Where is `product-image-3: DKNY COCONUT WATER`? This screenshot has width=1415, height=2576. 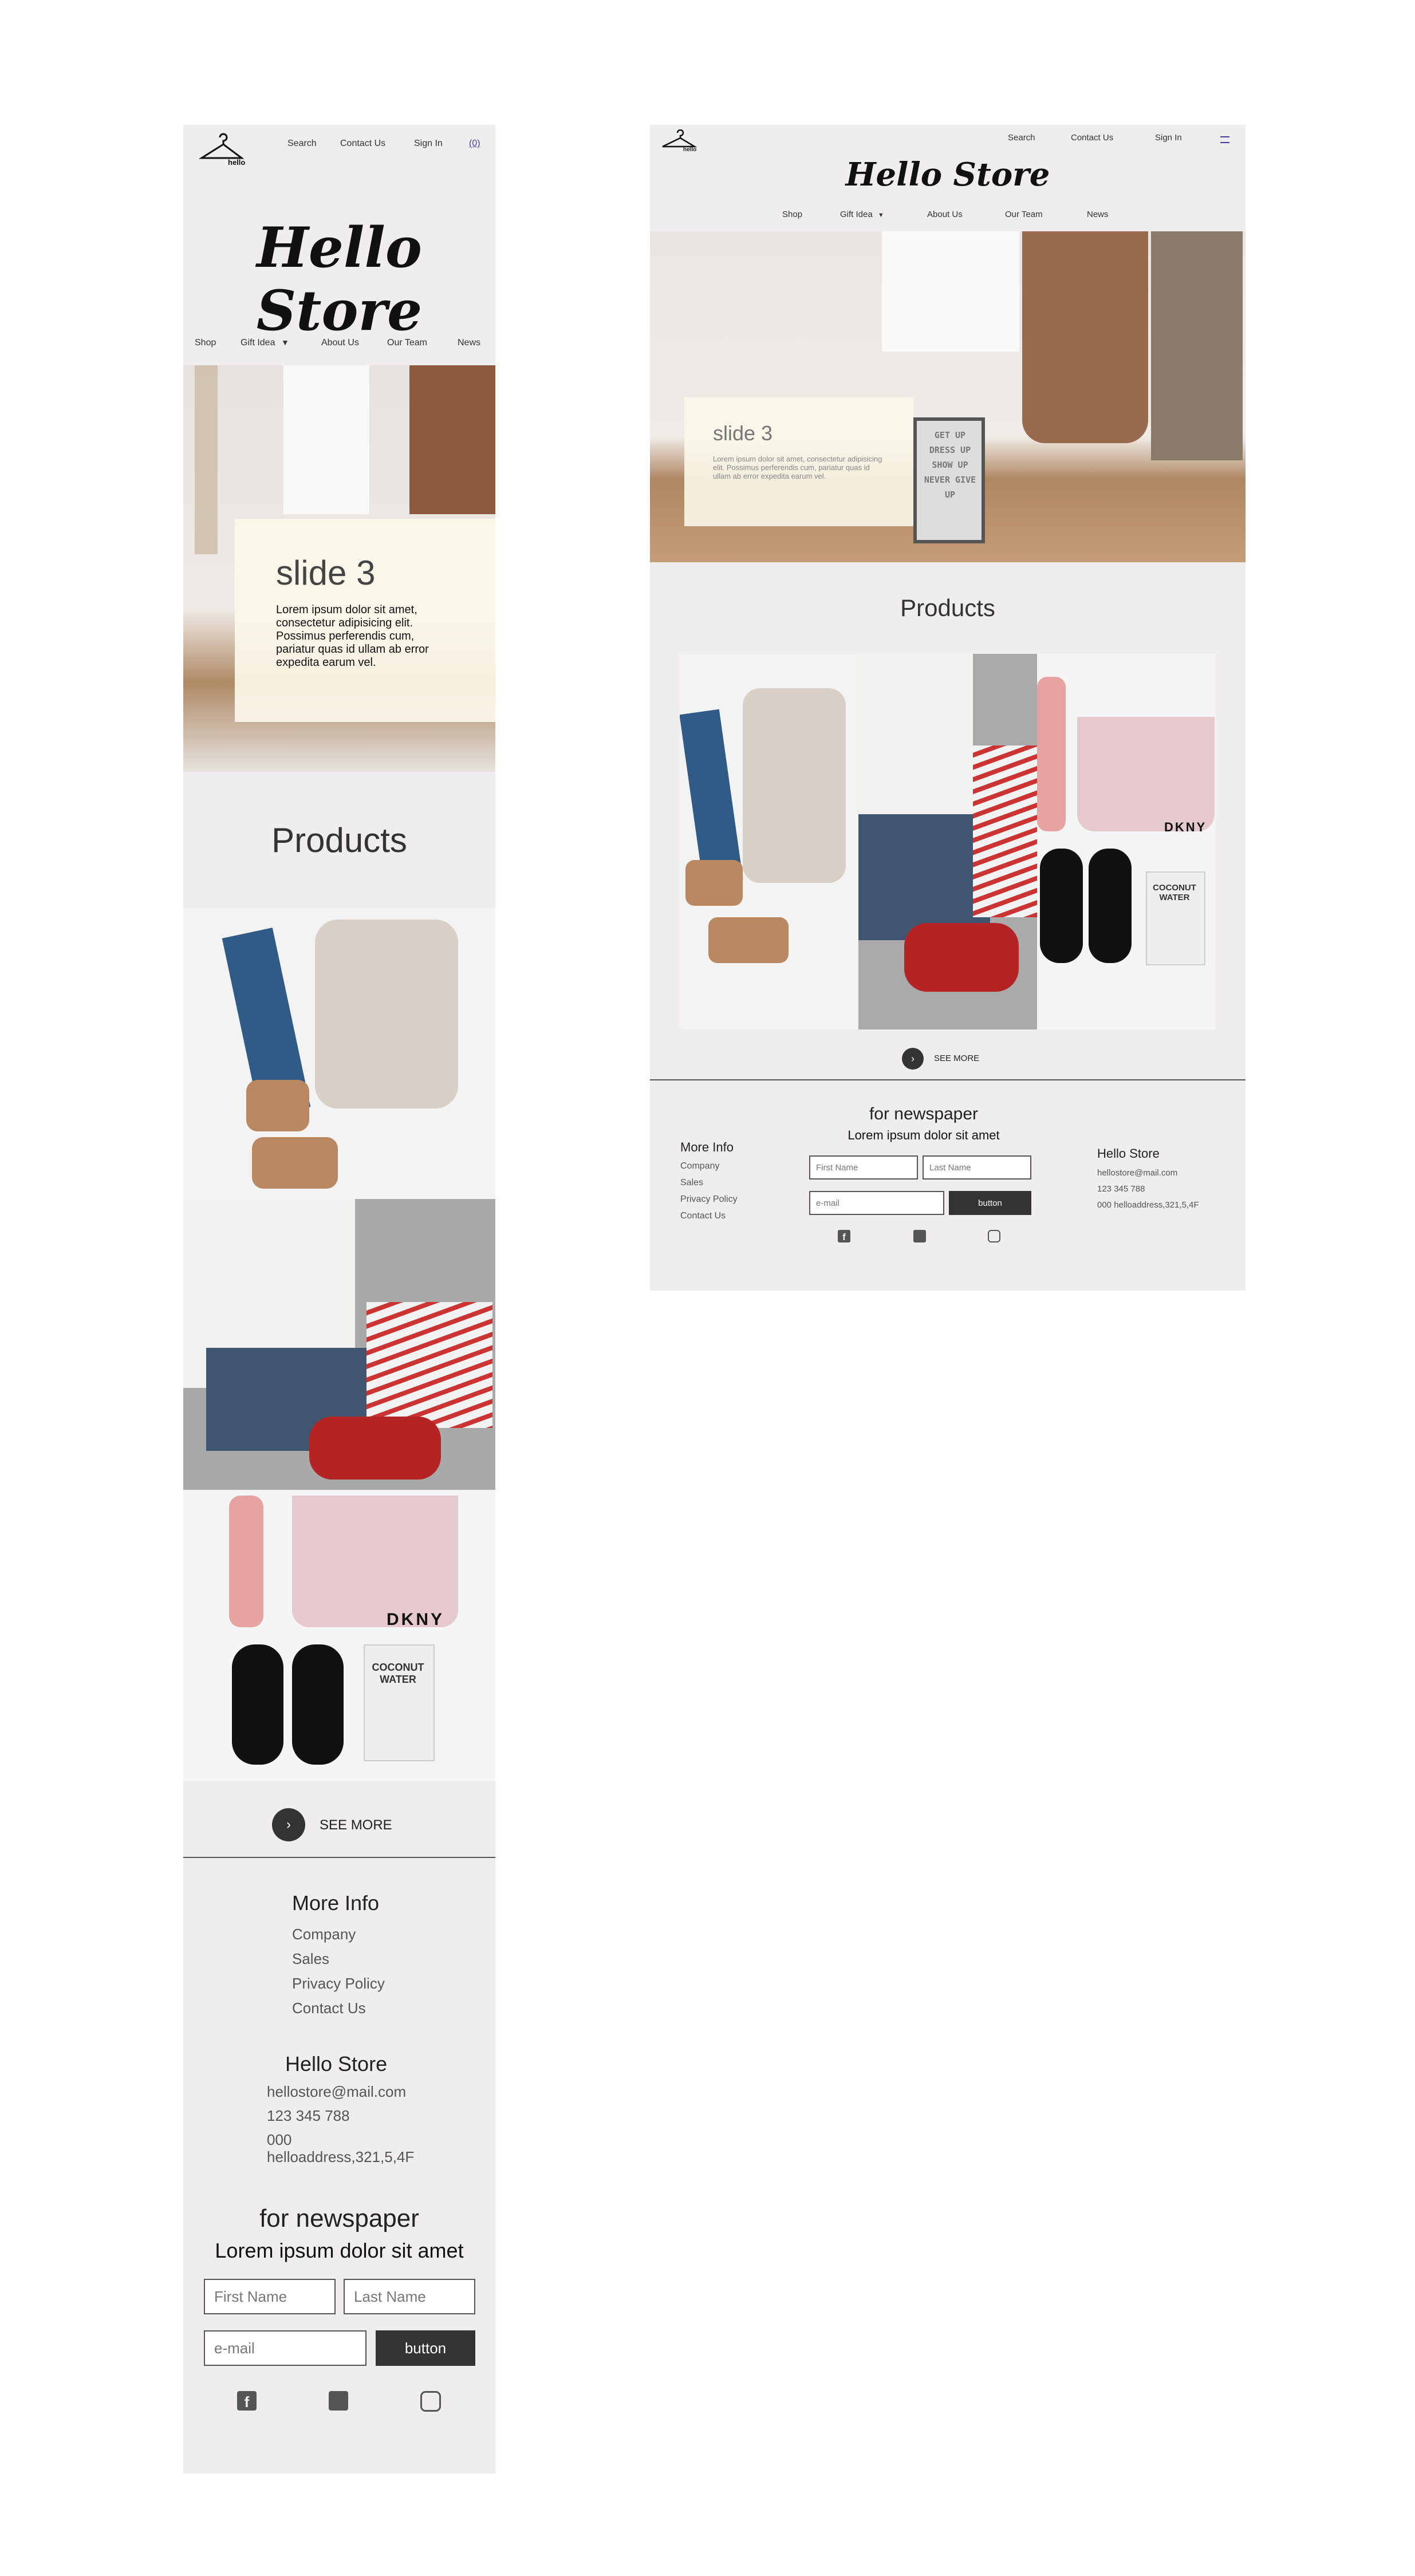
product-image-3: DKNY COCONUT WATER is located at coordinates (339, 1635).